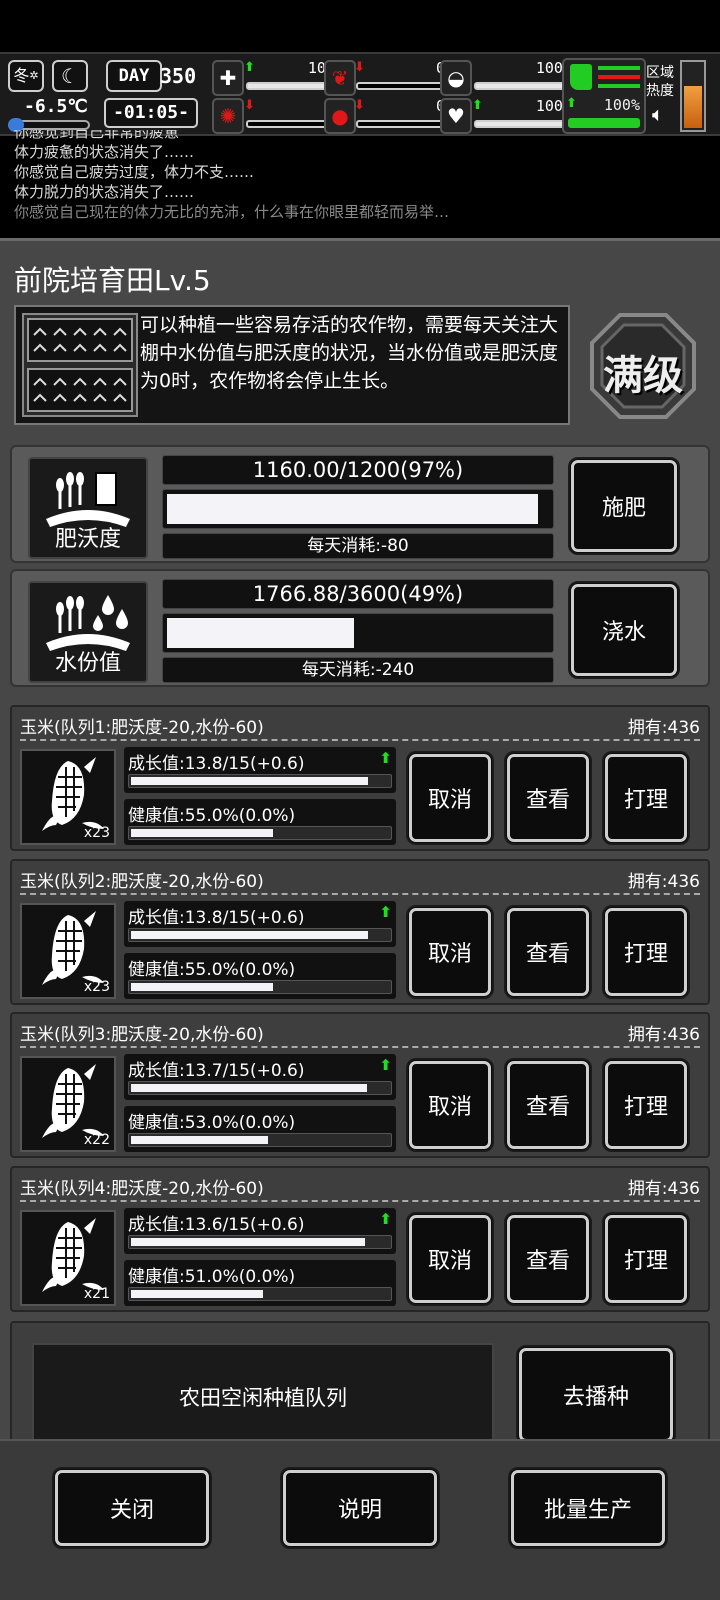 This screenshot has height=1600, width=720. What do you see at coordinates (97, 135) in the screenshot?
I see `log-line: 你感觉到自己非常的疲惫` at bounding box center [97, 135].